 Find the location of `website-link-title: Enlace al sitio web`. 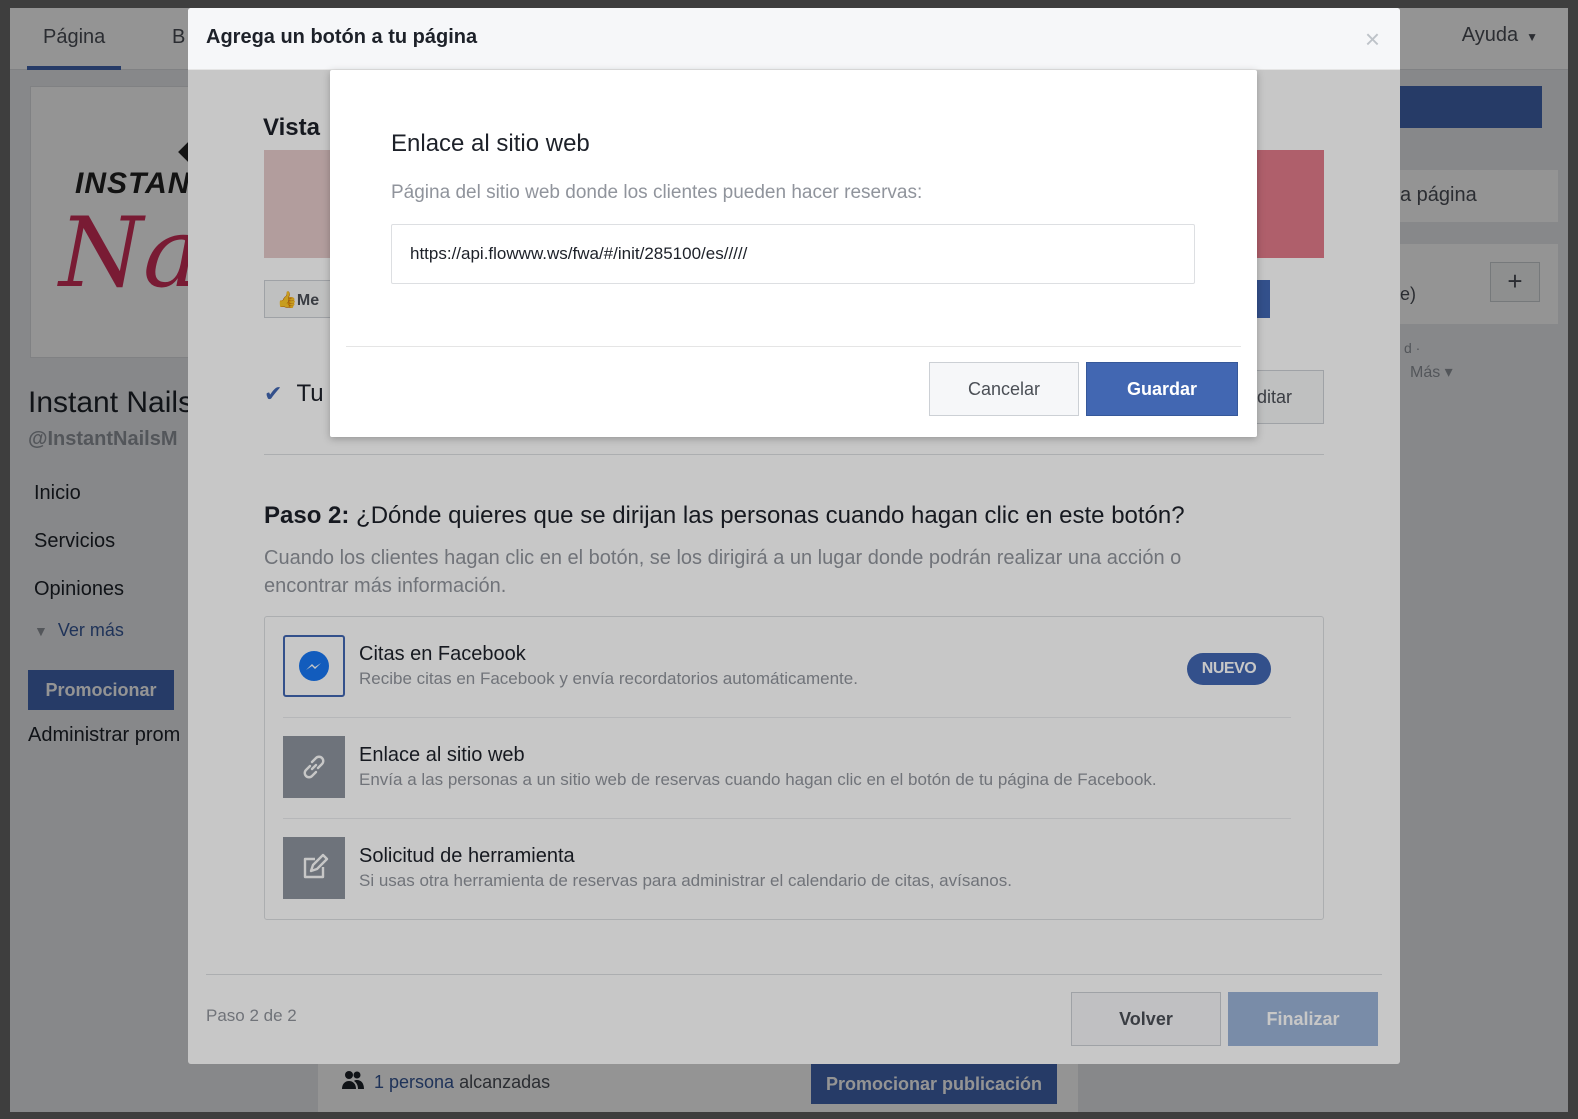

website-link-title: Enlace al sitio web is located at coordinates (490, 143).